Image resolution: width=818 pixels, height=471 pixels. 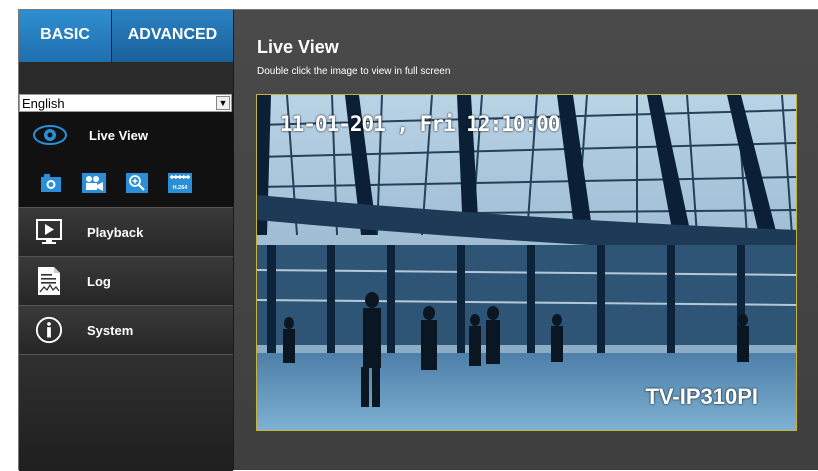 What do you see at coordinates (172, 36) in the screenshot?
I see `tab-advanced: ADVANCED` at bounding box center [172, 36].